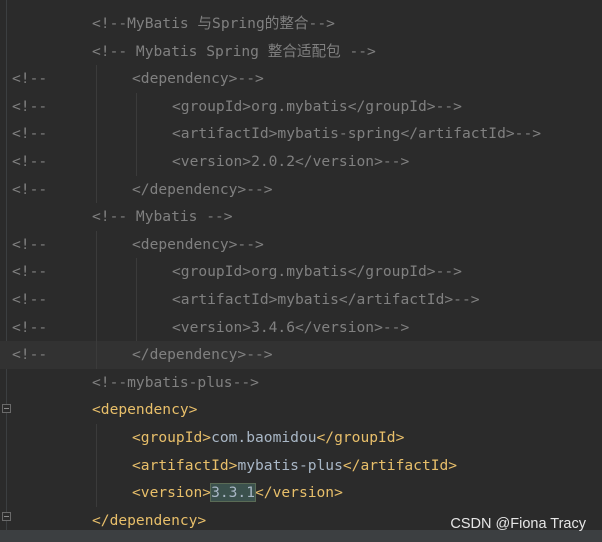  What do you see at coordinates (264, 437) in the screenshot?
I see `code-token: com.baomidou` at bounding box center [264, 437].